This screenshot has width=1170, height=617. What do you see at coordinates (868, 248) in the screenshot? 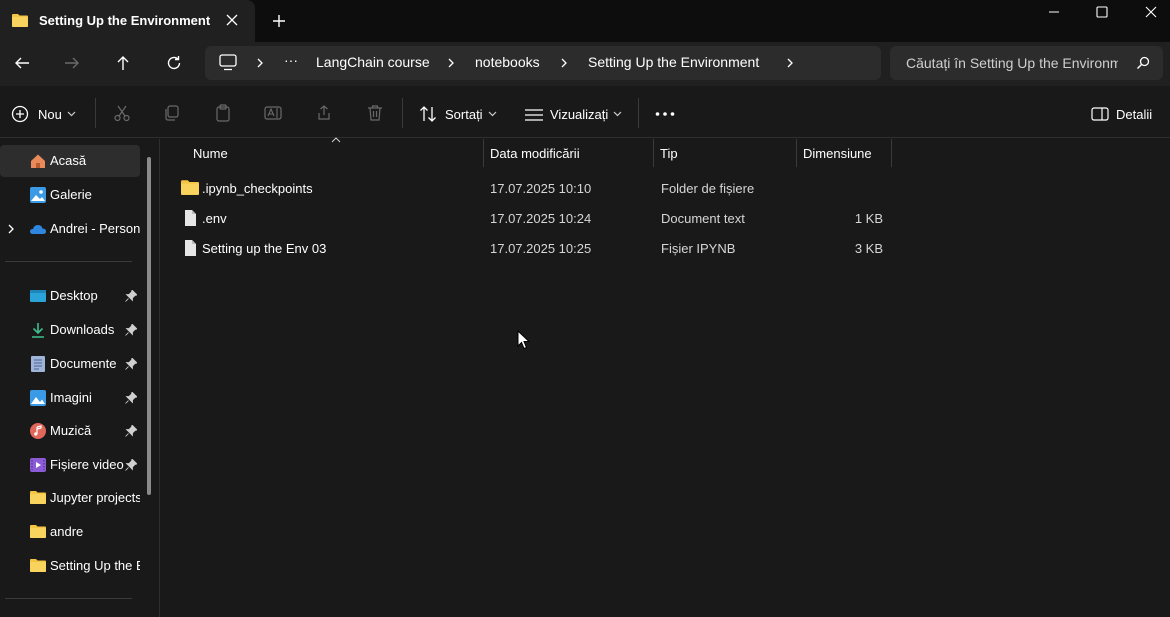
I see `file-size: 3 KB` at bounding box center [868, 248].